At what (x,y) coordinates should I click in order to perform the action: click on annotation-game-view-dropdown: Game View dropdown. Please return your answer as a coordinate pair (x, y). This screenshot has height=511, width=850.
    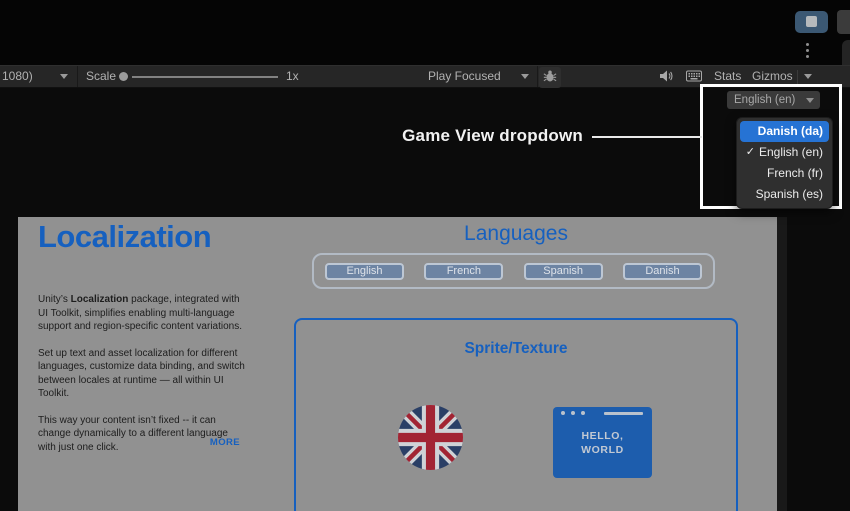
    Looking at the image, I should click on (492, 135).